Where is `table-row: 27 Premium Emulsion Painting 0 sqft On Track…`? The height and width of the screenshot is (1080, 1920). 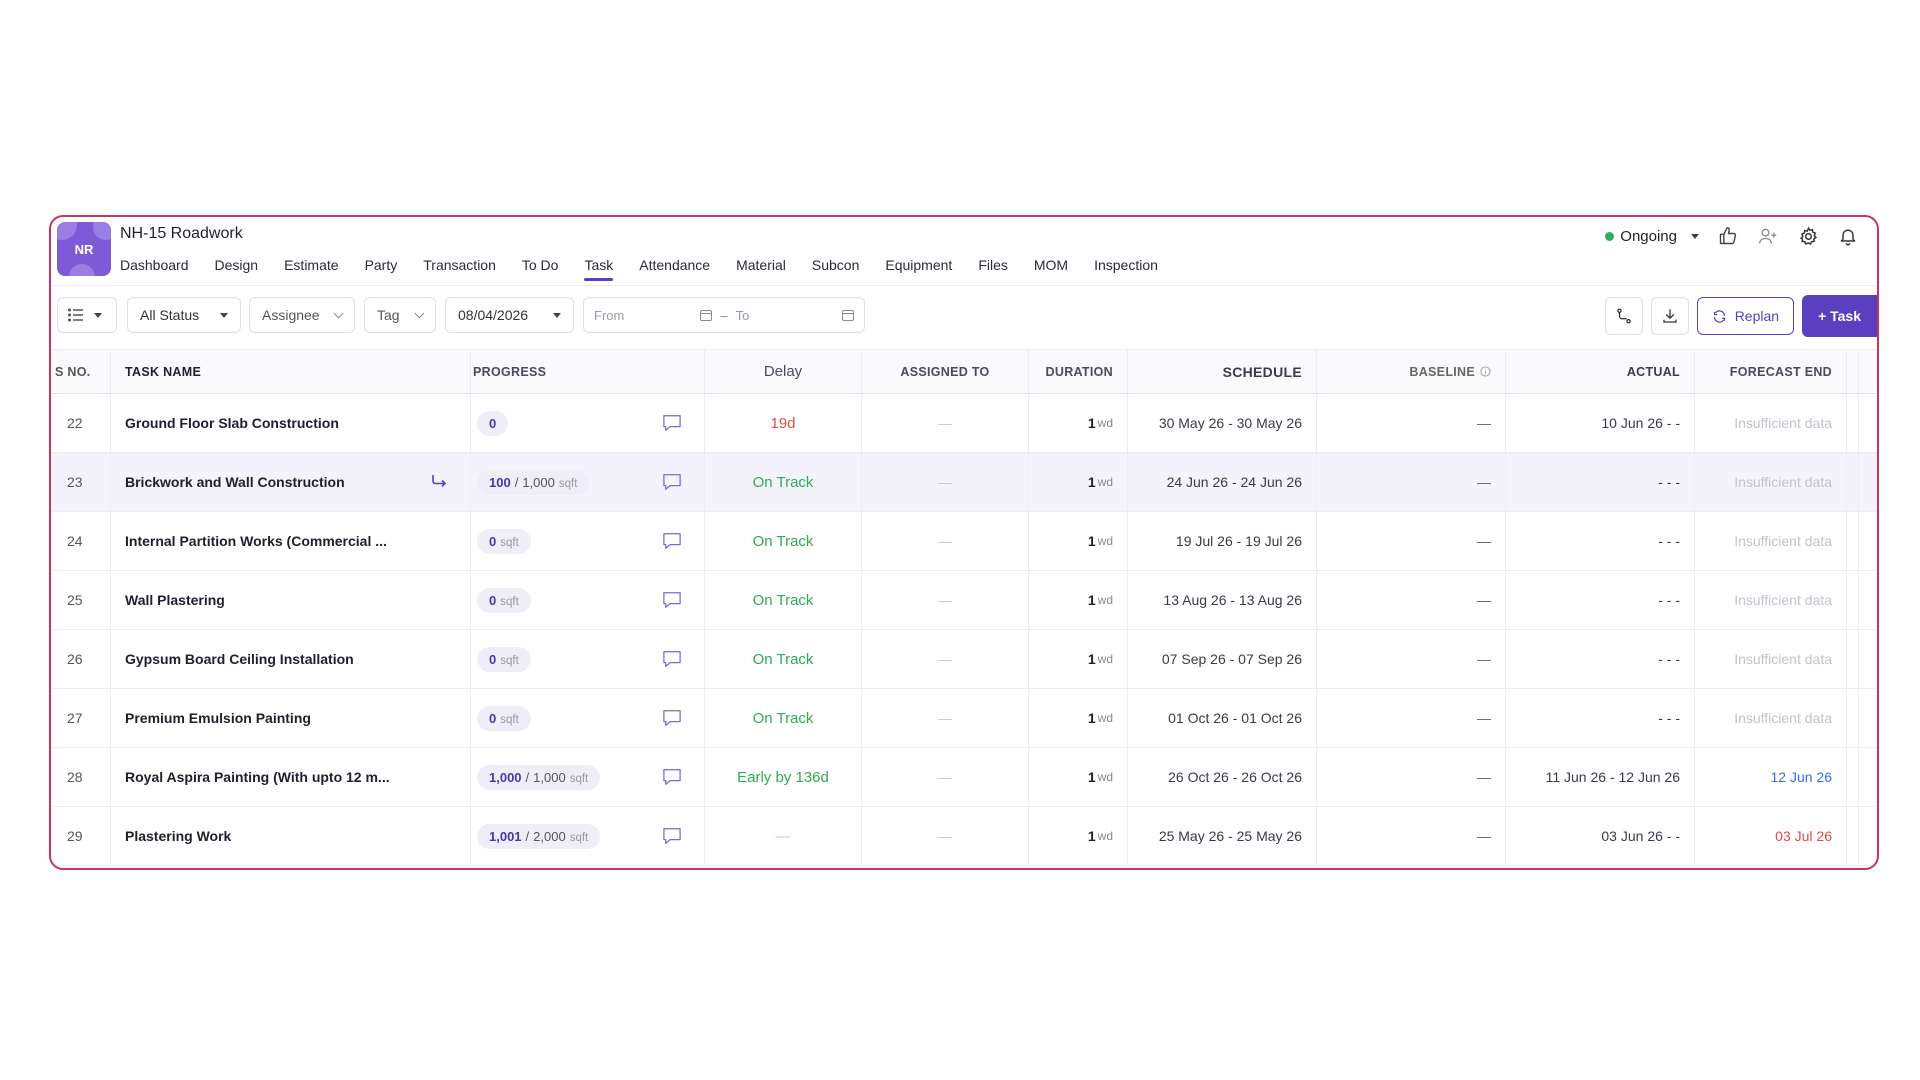
table-row: 27 Premium Emulsion Painting 0 sqft On Track… is located at coordinates (964, 718).